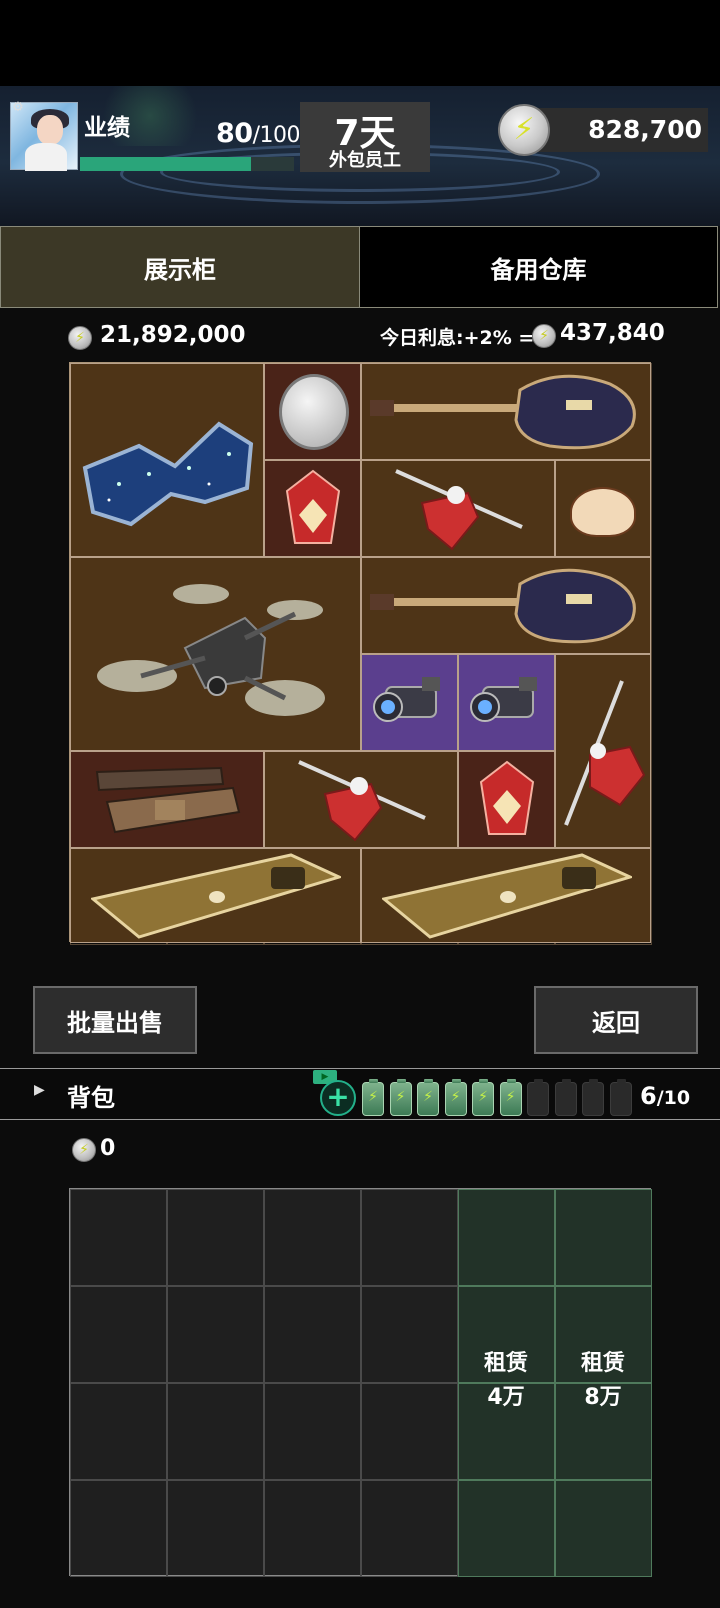 The height and width of the screenshot is (1608, 720). What do you see at coordinates (91, 1098) in the screenshot?
I see `backpack-title: 背包` at bounding box center [91, 1098].